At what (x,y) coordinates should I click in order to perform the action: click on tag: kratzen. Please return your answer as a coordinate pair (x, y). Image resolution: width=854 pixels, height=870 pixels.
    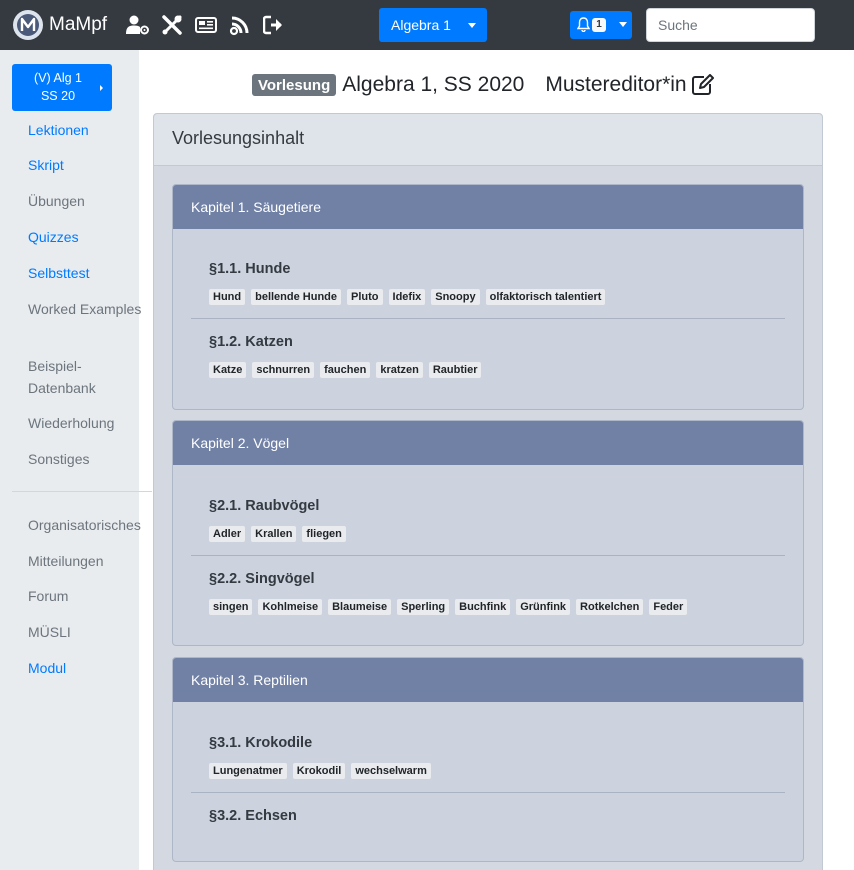
    Looking at the image, I should click on (399, 370).